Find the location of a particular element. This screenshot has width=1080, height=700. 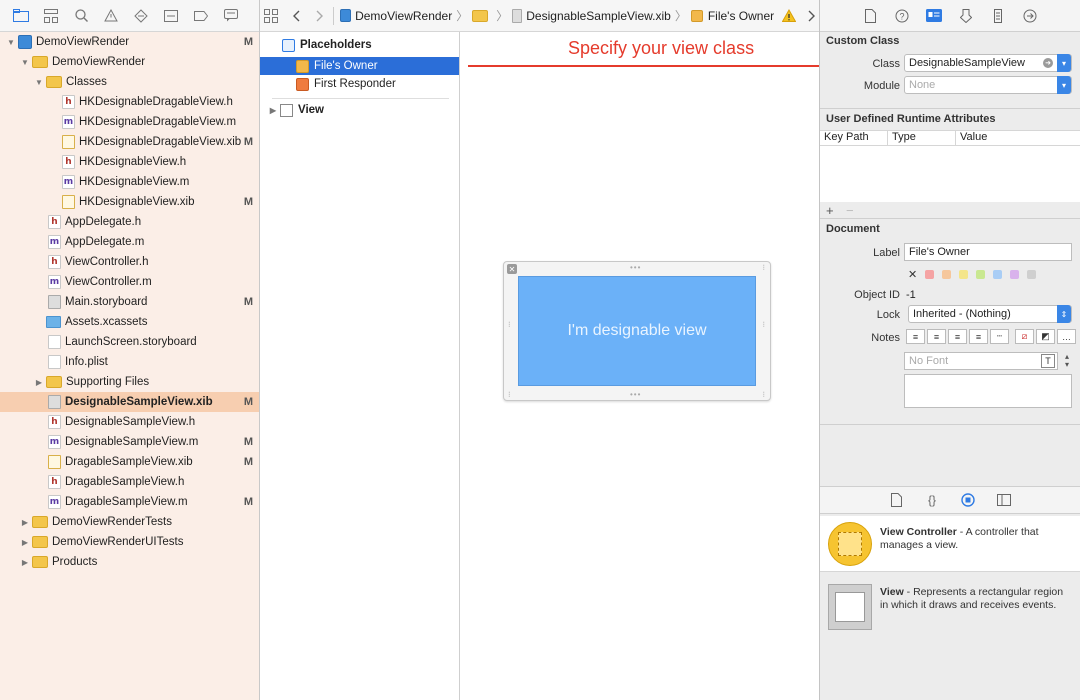

orange-swatch is located at coordinates (947, 274).